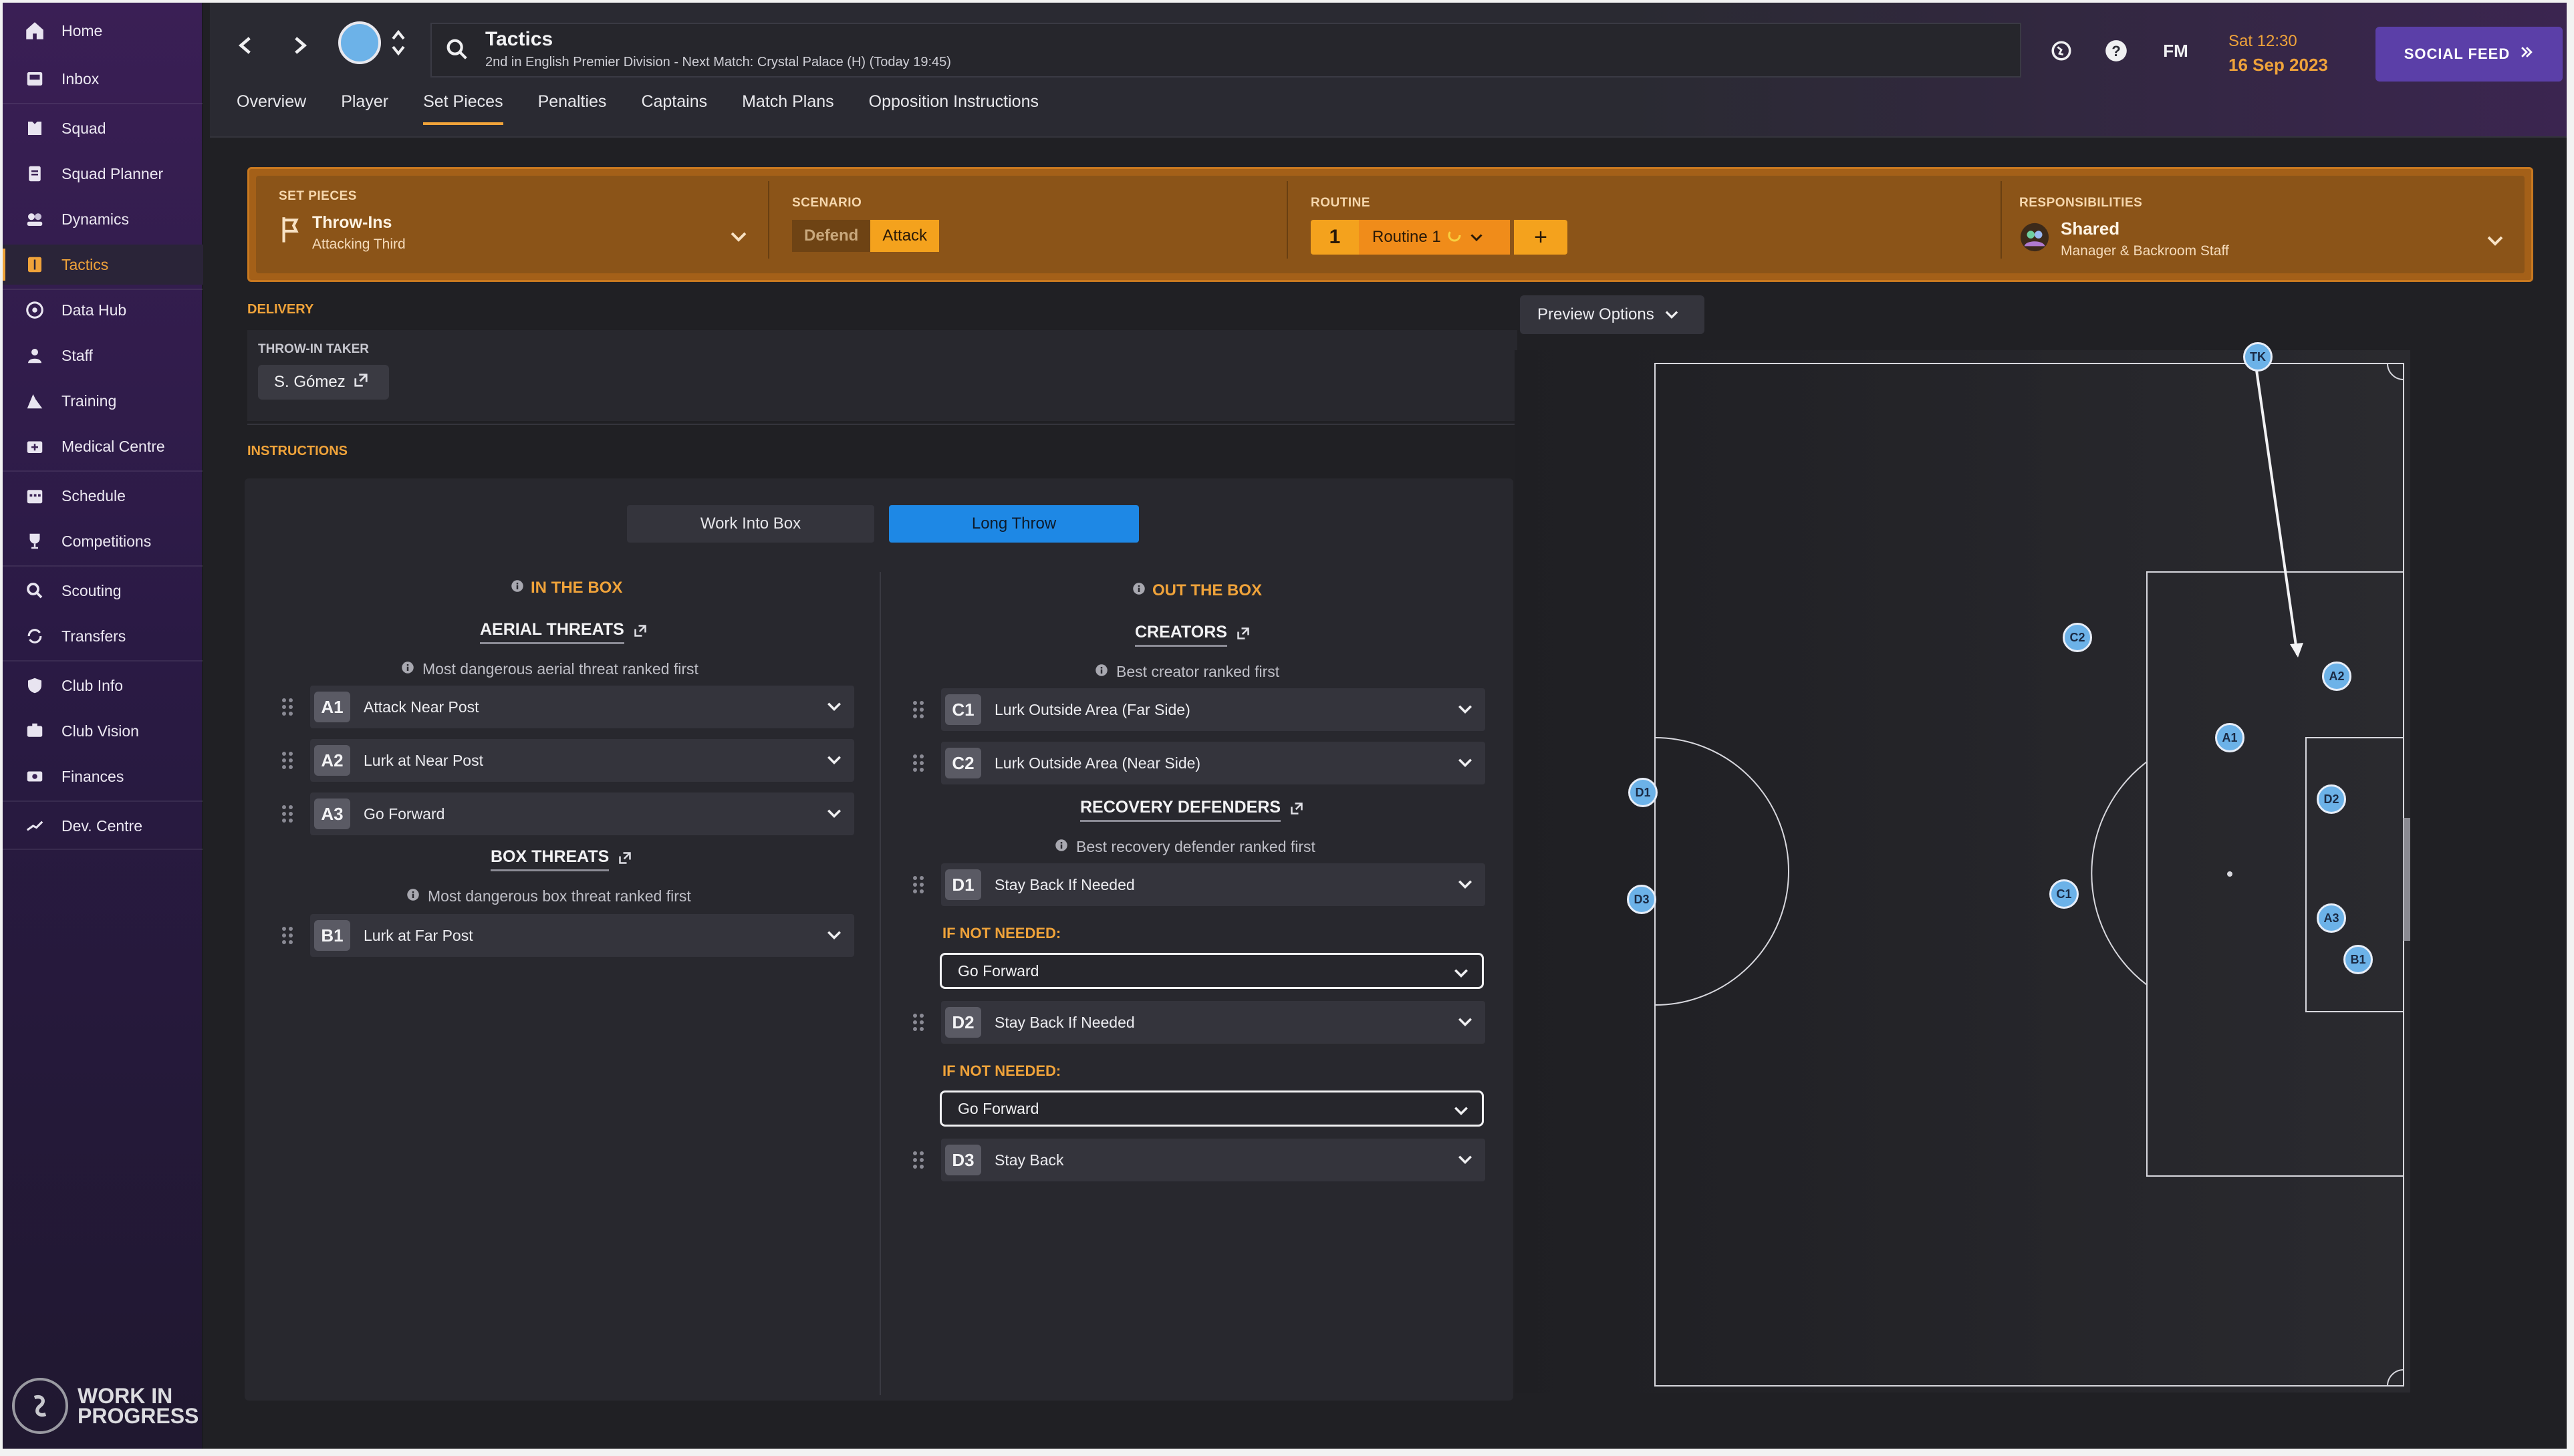  I want to click on recovery-row-d3: D3 Stay Back, so click(1213, 1160).